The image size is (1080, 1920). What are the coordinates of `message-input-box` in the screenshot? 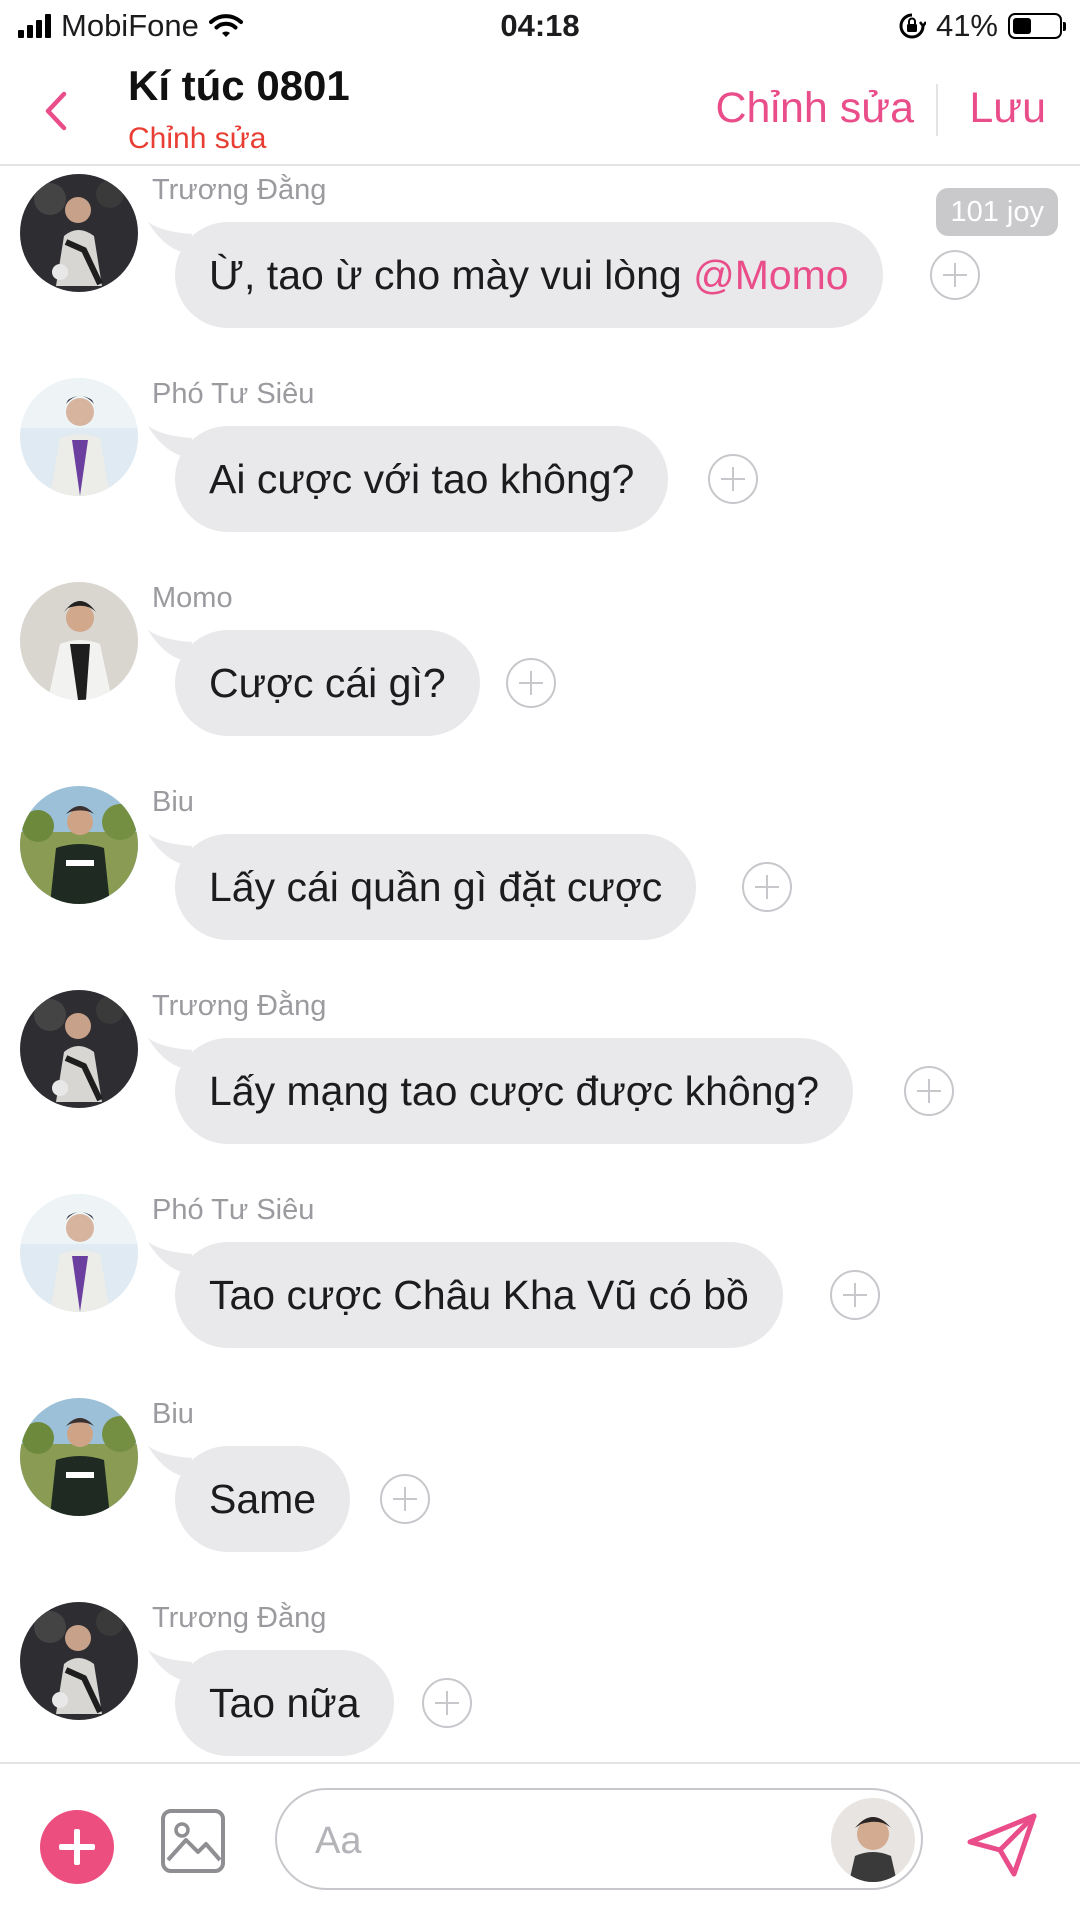 It's located at (599, 1839).